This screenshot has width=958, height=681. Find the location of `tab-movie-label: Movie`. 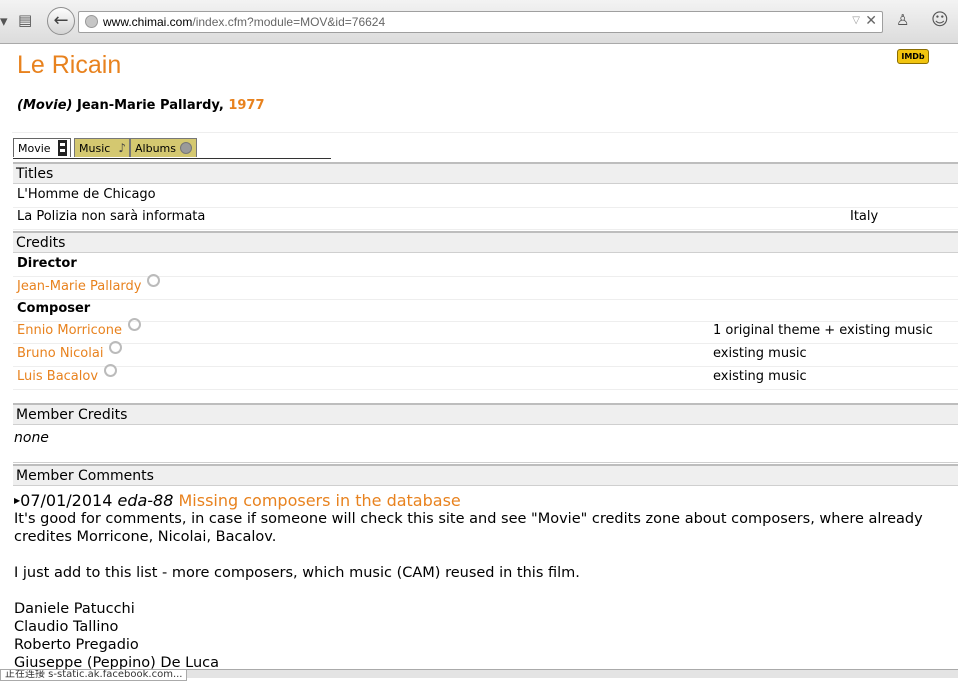

tab-movie-label: Movie is located at coordinates (34, 148).